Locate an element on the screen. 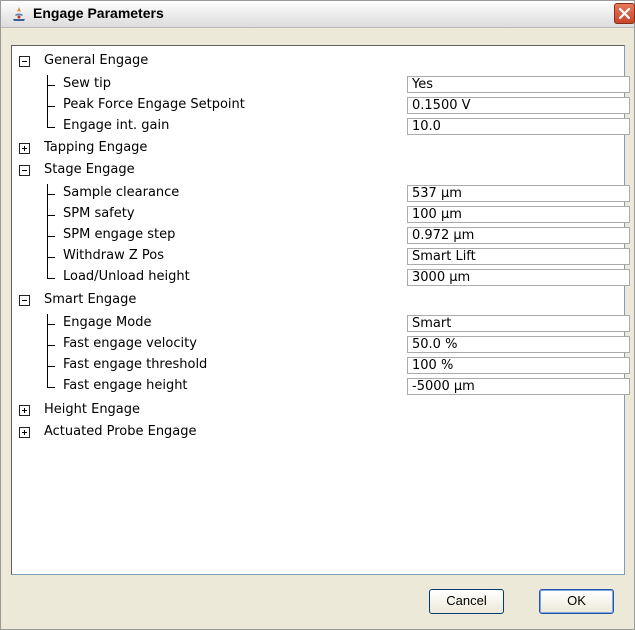 The image size is (635, 630). param-row-engage-mode: Engage Mode Smart is located at coordinates (321, 324).